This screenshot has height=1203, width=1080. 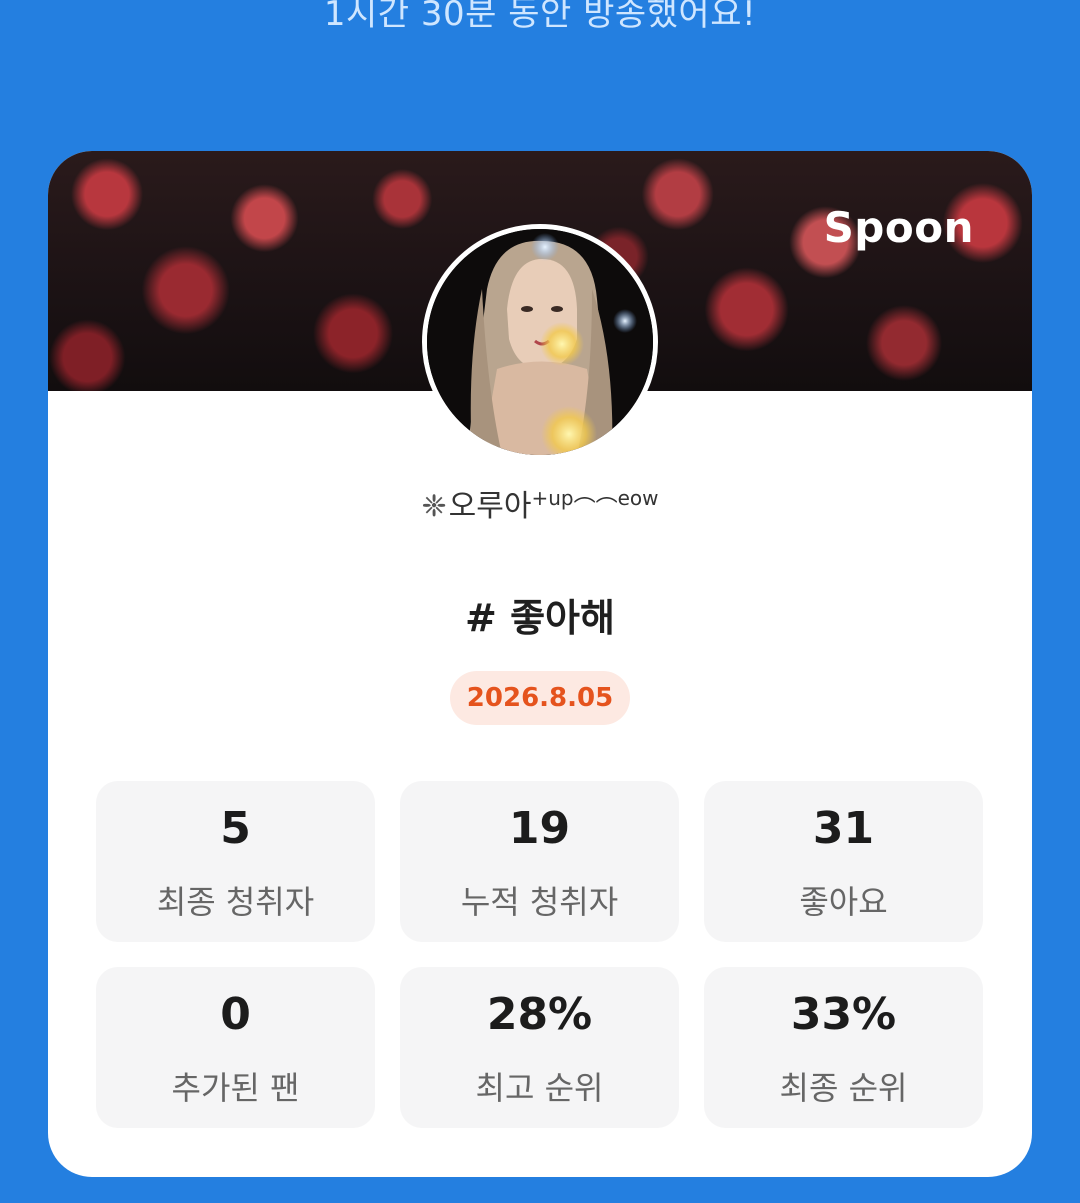 I want to click on stat-highest-rank: 28% 최고 순위, so click(x=539, y=1047).